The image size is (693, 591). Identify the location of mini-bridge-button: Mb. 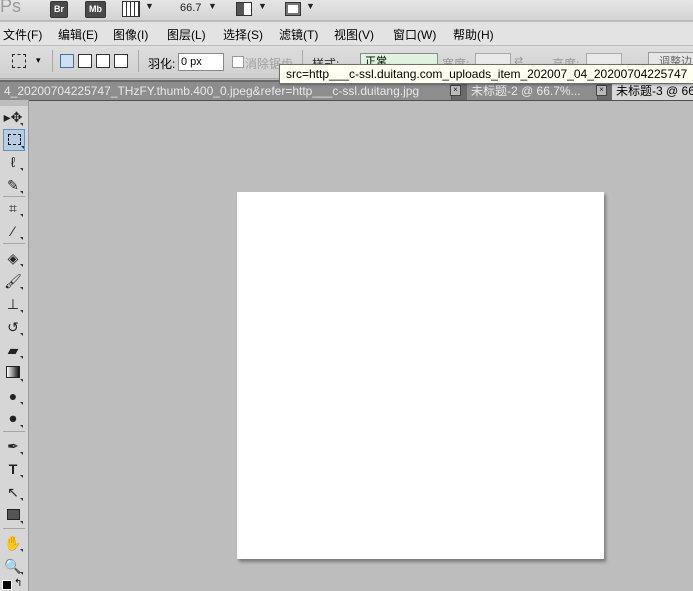
(95, 9).